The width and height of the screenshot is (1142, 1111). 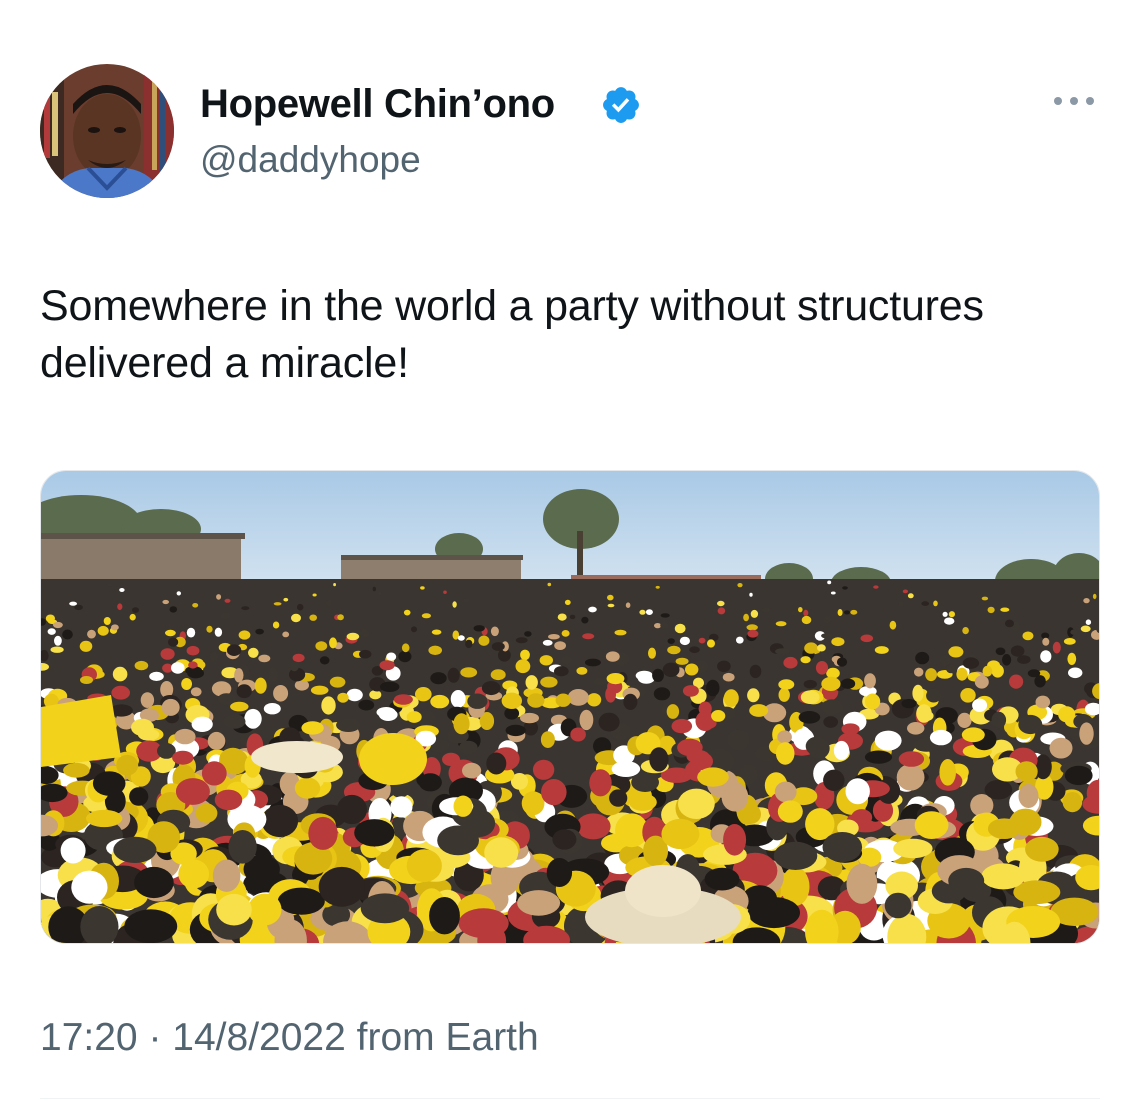 I want to click on profile-photo-icon, so click(x=107, y=131).